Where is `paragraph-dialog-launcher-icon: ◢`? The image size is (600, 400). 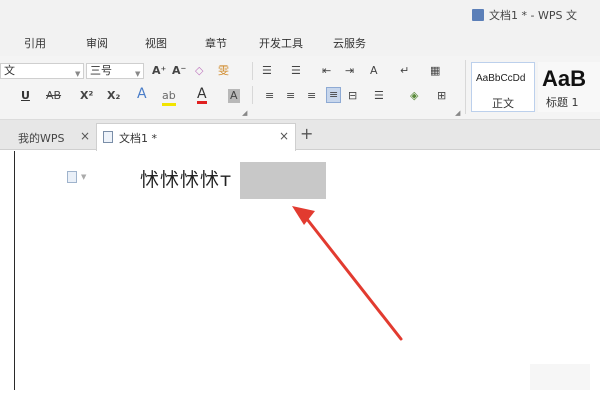 paragraph-dialog-launcher-icon: ◢ is located at coordinates (457, 113).